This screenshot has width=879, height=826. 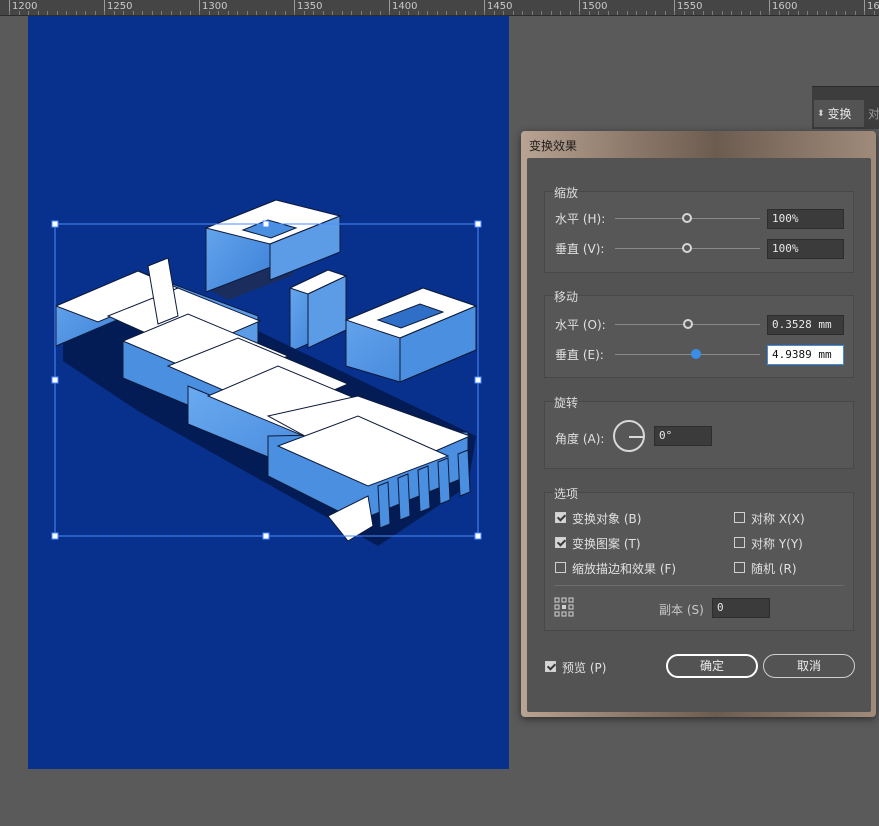 What do you see at coordinates (553, 146) in the screenshot?
I see `dialog-title: 变换效果` at bounding box center [553, 146].